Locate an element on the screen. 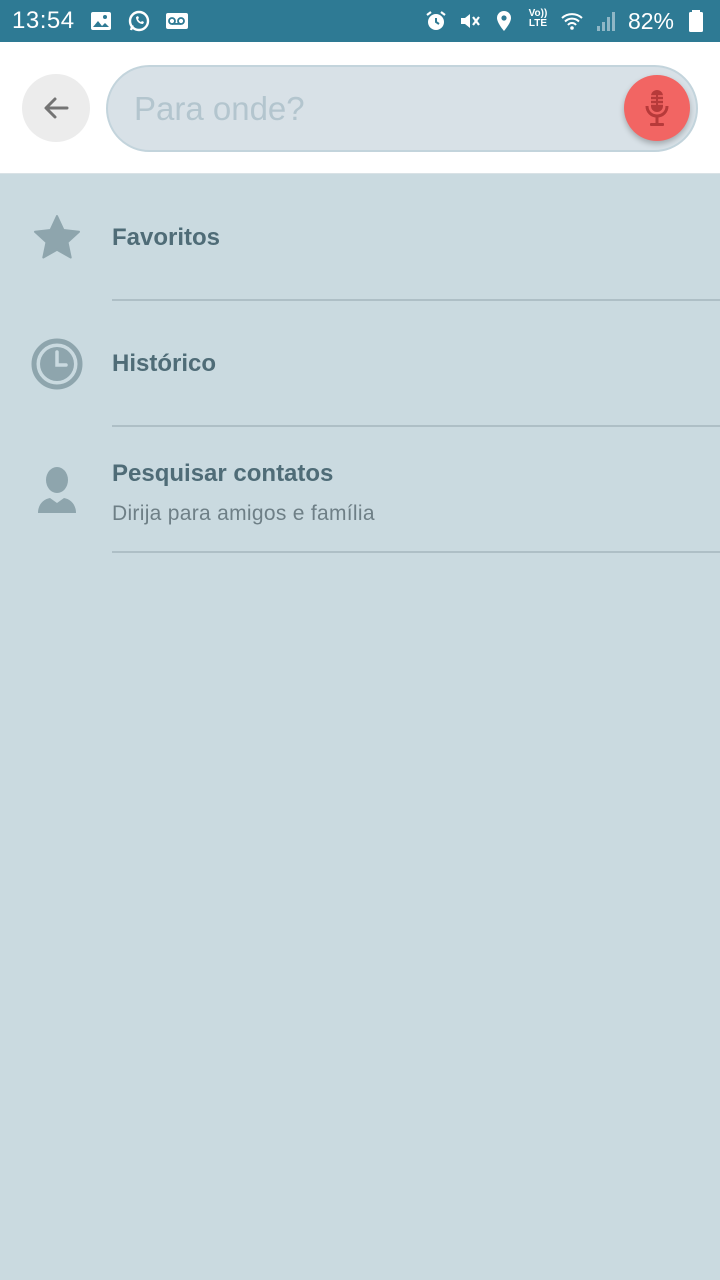 The image size is (720, 1280). item-title: Favoritos is located at coordinates (166, 237).